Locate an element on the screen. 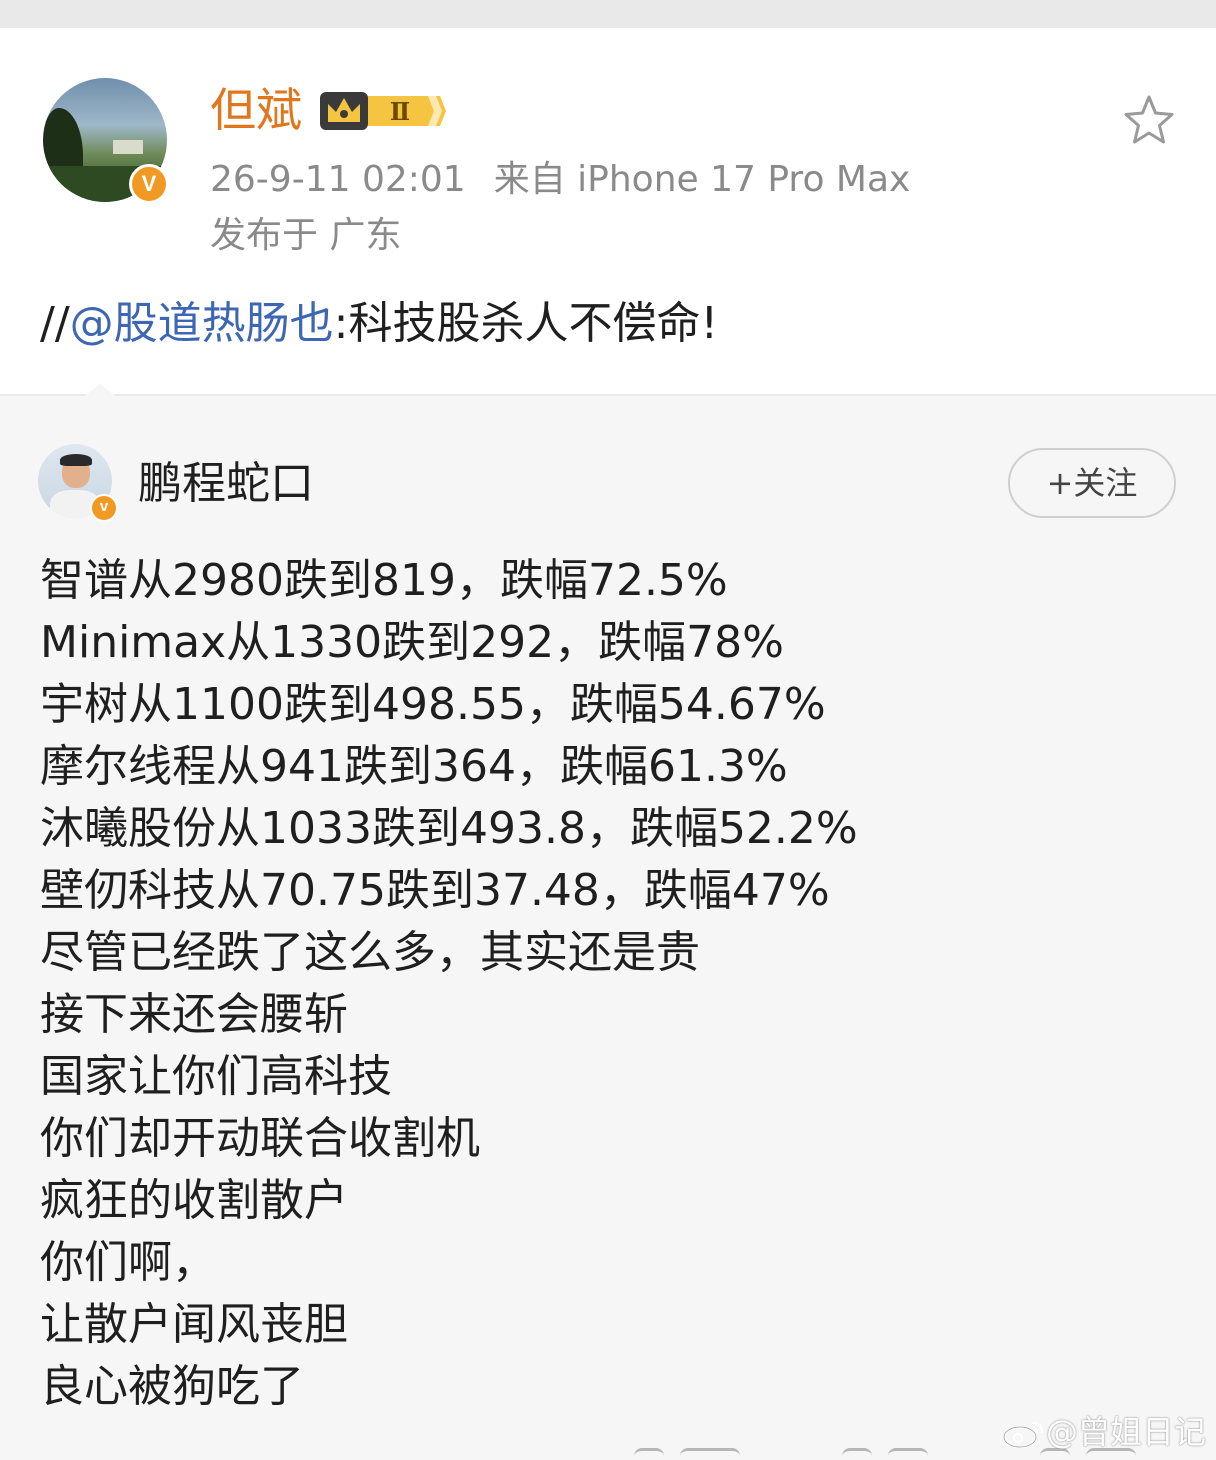 The image size is (1216, 1460). star-icon is located at coordinates (1149, 121).